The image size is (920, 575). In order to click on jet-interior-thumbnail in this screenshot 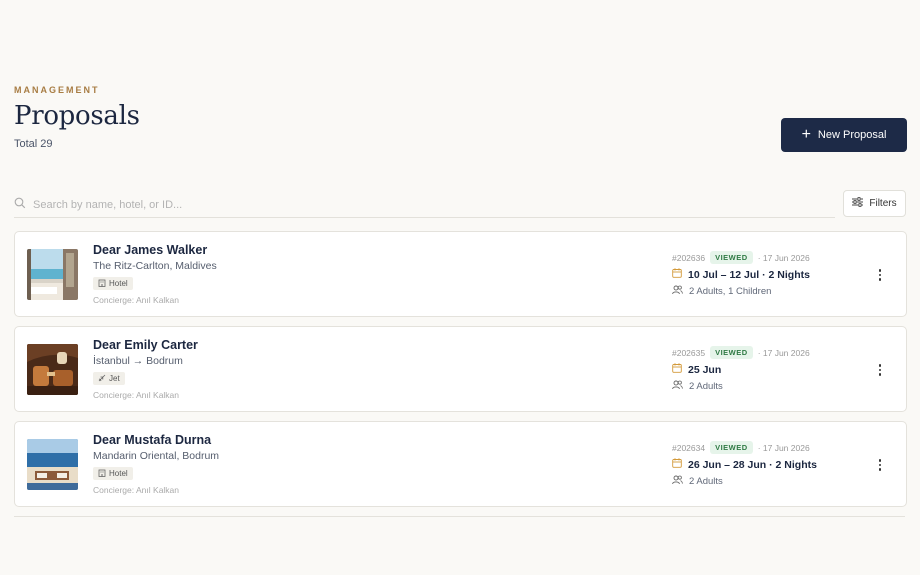, I will do `click(52, 369)`.